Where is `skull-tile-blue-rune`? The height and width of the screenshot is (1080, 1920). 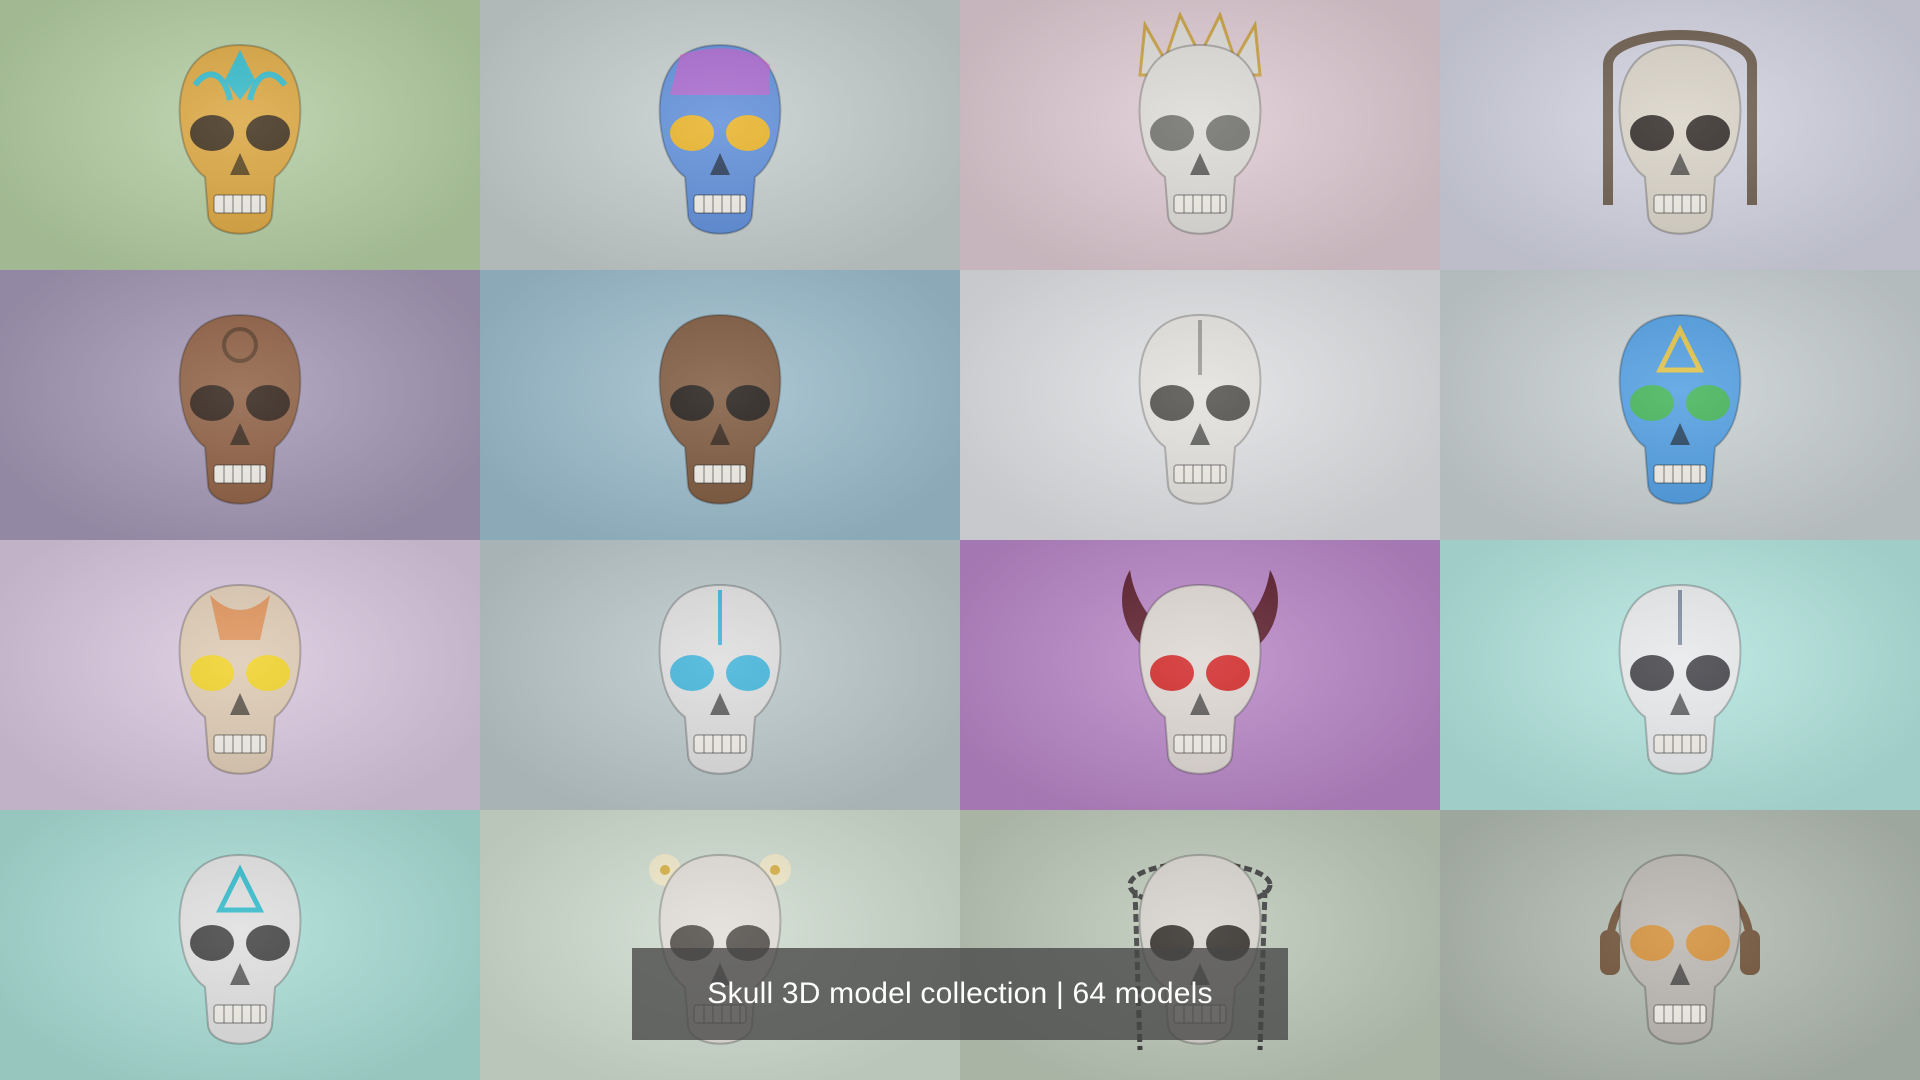 skull-tile-blue-rune is located at coordinates (1680, 405).